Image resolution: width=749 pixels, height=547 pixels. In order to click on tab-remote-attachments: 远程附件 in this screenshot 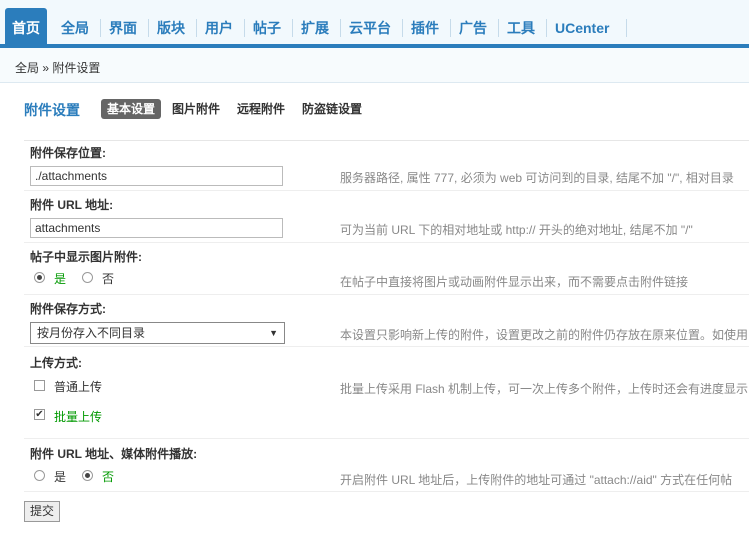, I will do `click(261, 109)`.